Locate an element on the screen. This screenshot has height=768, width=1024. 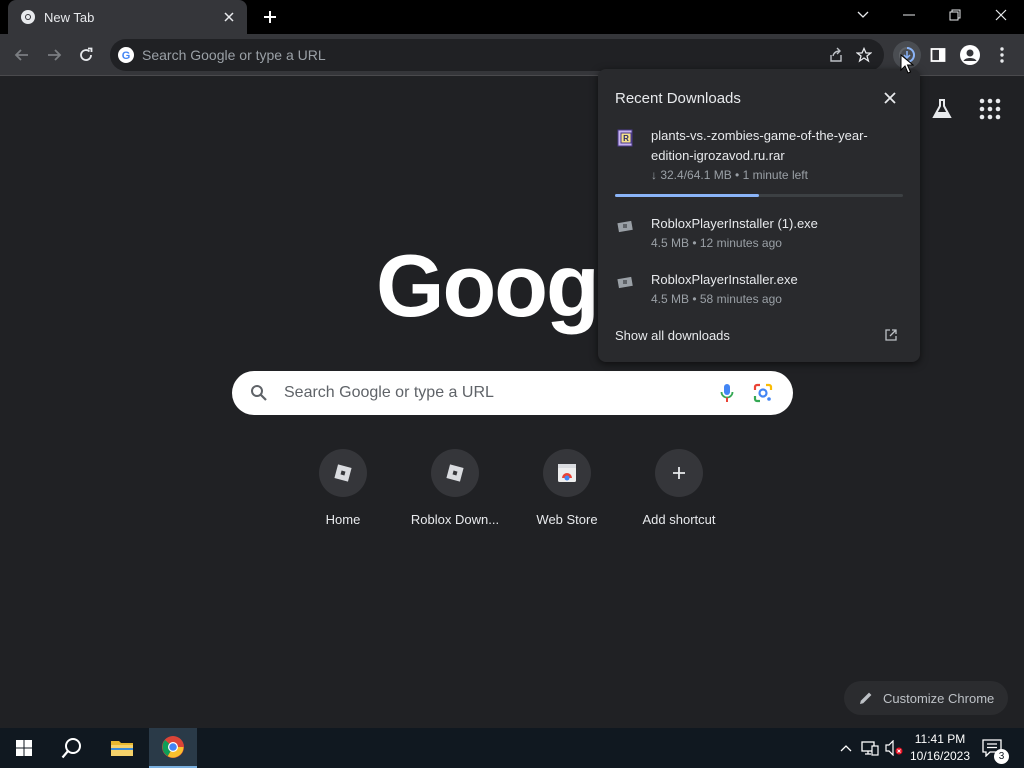
customize-chrome-button: Customize Chrome is located at coordinates (926, 698).